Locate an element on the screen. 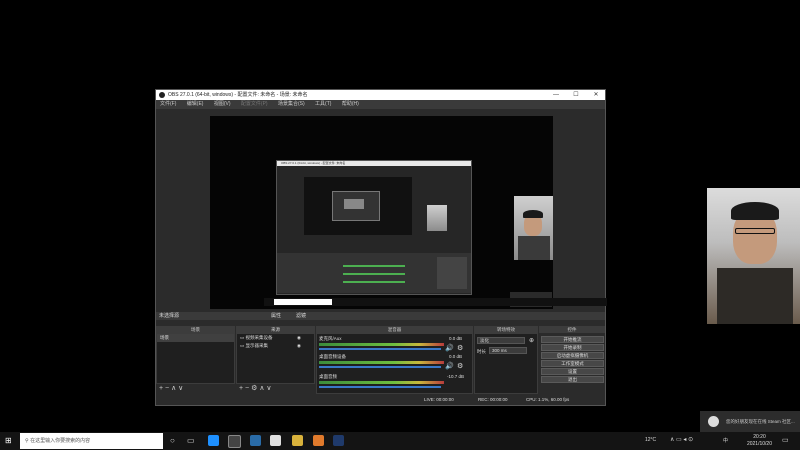 Image resolution: width=800 pixels, height=450 pixels. source-down-button: ∨ is located at coordinates (268, 388).